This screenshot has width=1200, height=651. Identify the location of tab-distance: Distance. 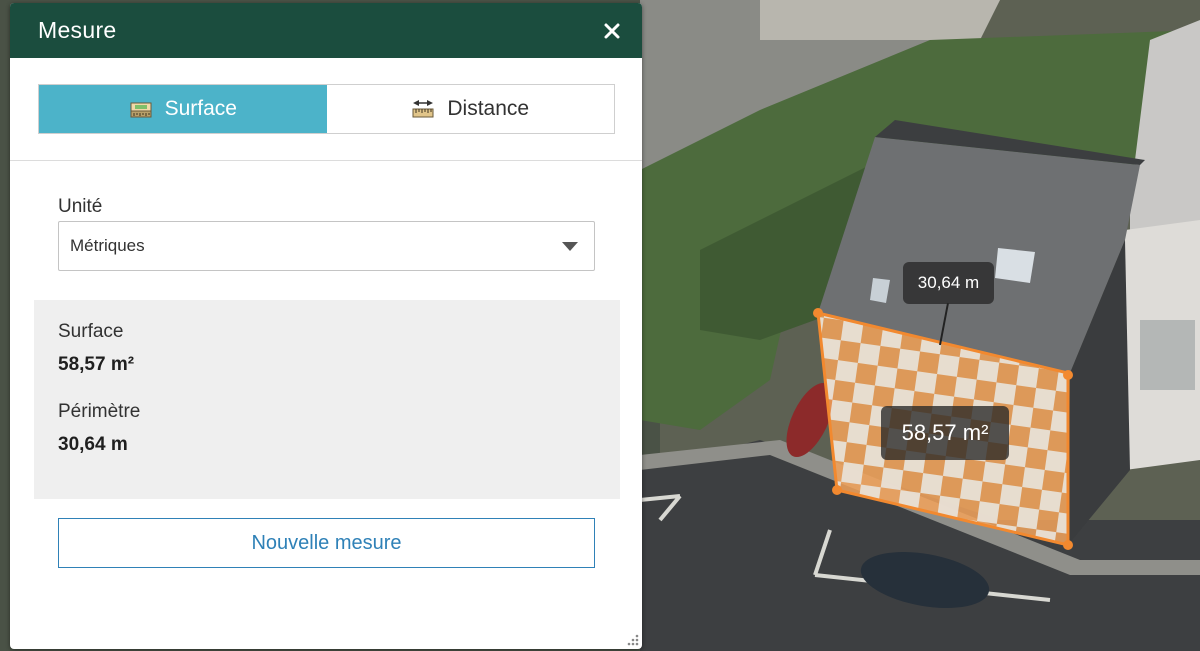
(470, 109).